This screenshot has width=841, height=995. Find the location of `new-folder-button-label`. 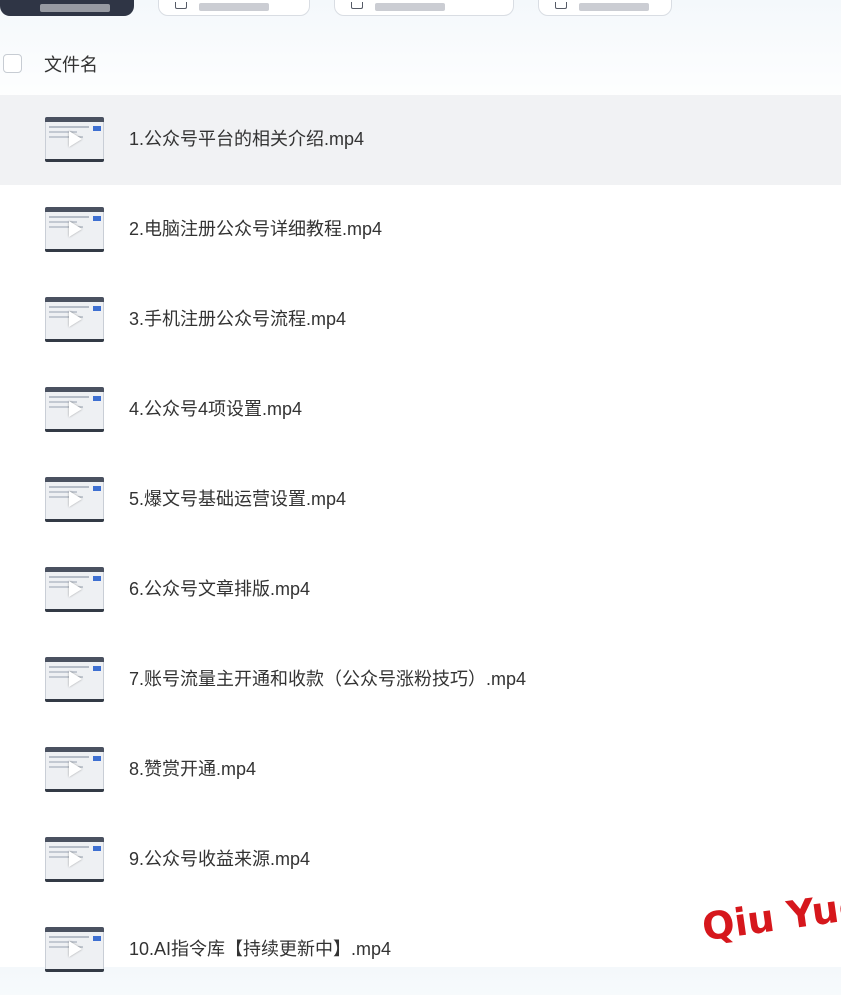

new-folder-button-label is located at coordinates (234, 7).